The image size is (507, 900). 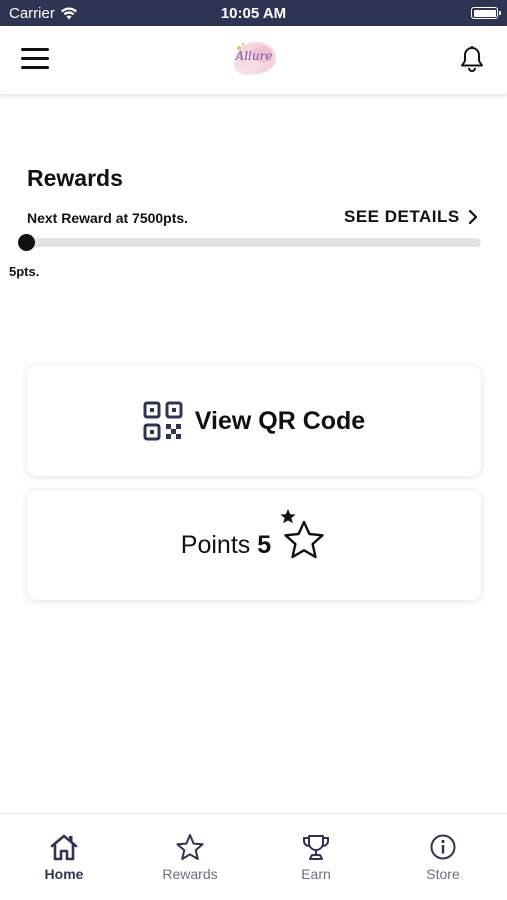 I want to click on tab-store: Store, so click(x=443, y=857).